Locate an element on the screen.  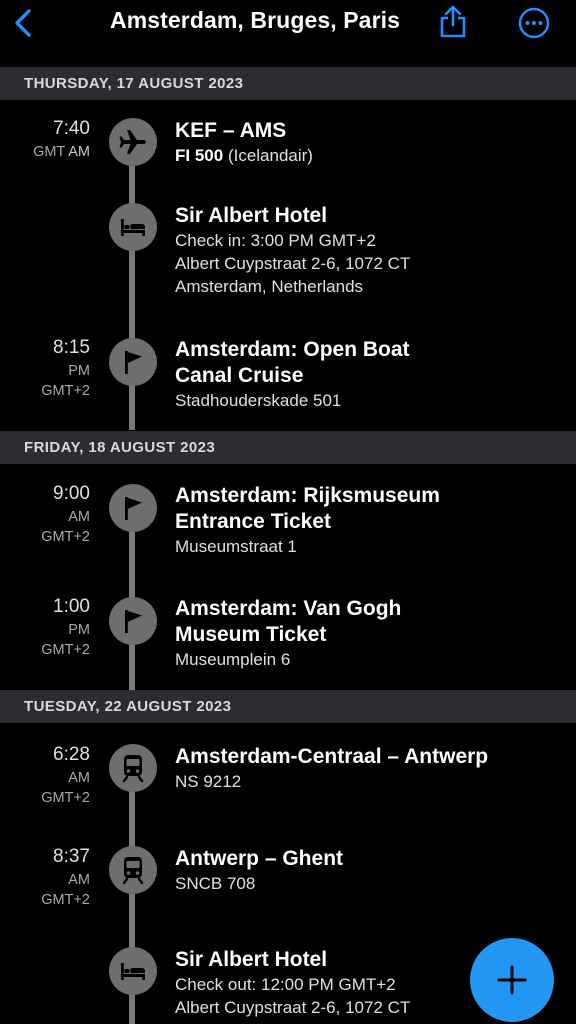
item-address: Albert Cuypstraat 2-6, 1072 CT is located at coordinates (293, 263).